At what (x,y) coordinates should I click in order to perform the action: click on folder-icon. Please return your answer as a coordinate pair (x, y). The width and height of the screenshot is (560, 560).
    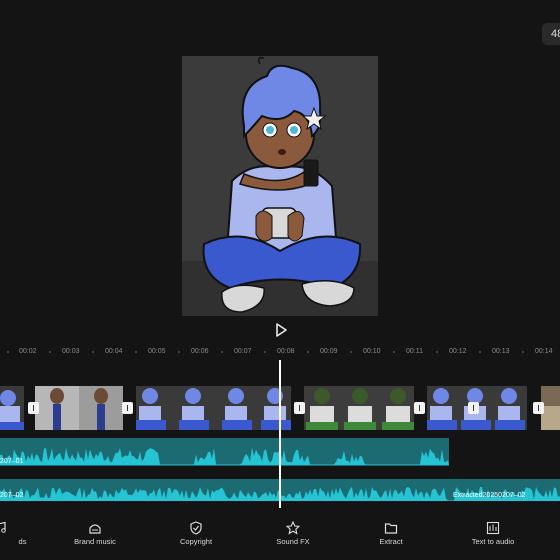
    Looking at the image, I should click on (391, 528).